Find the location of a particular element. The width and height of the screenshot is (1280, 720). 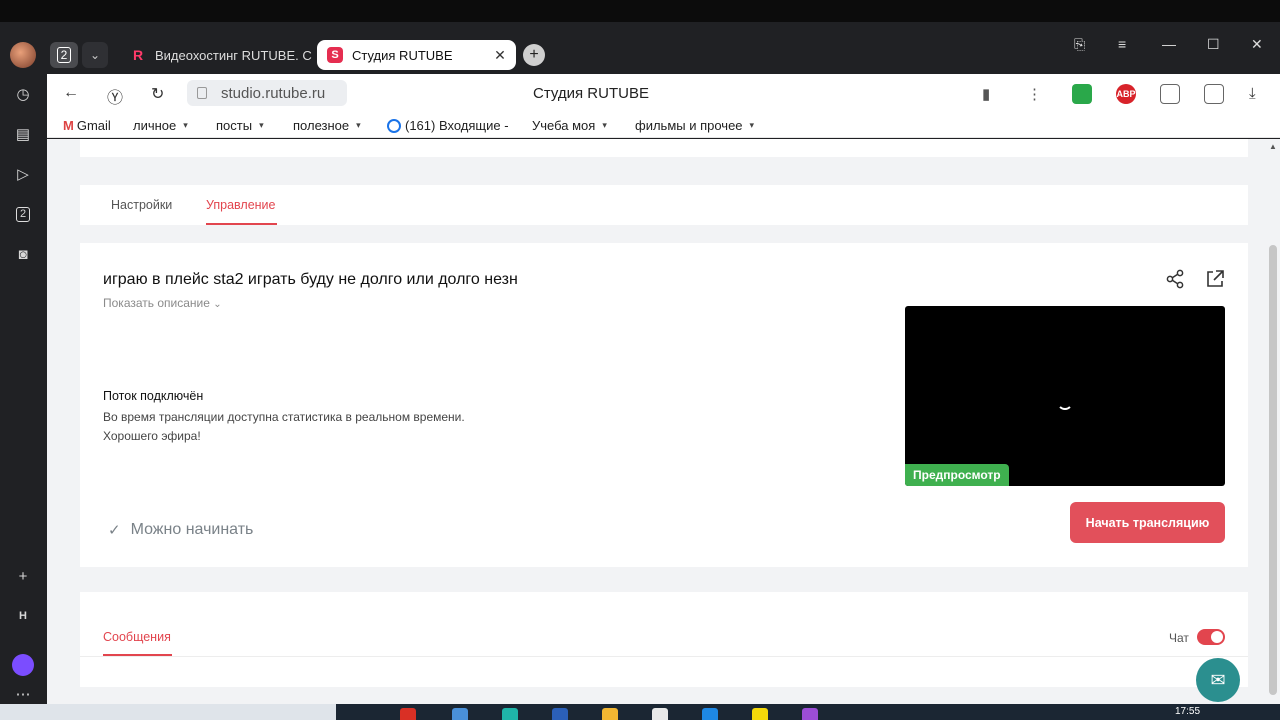

chevron-down-icon: ⌄ is located at coordinates (95, 55).